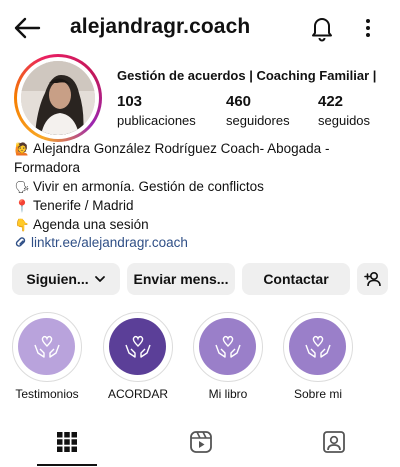 This screenshot has width=400, height=467. I want to click on highlight-acordar, so click(138, 347).